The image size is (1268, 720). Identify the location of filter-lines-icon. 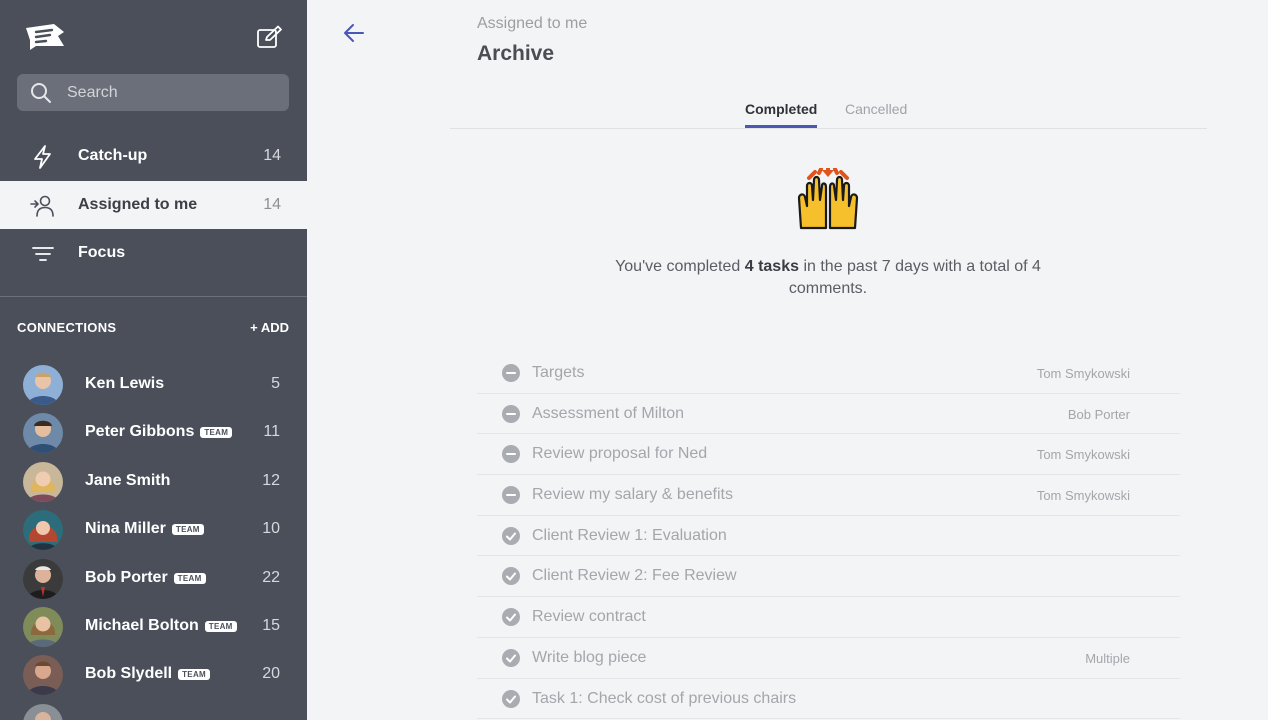
(43, 254).